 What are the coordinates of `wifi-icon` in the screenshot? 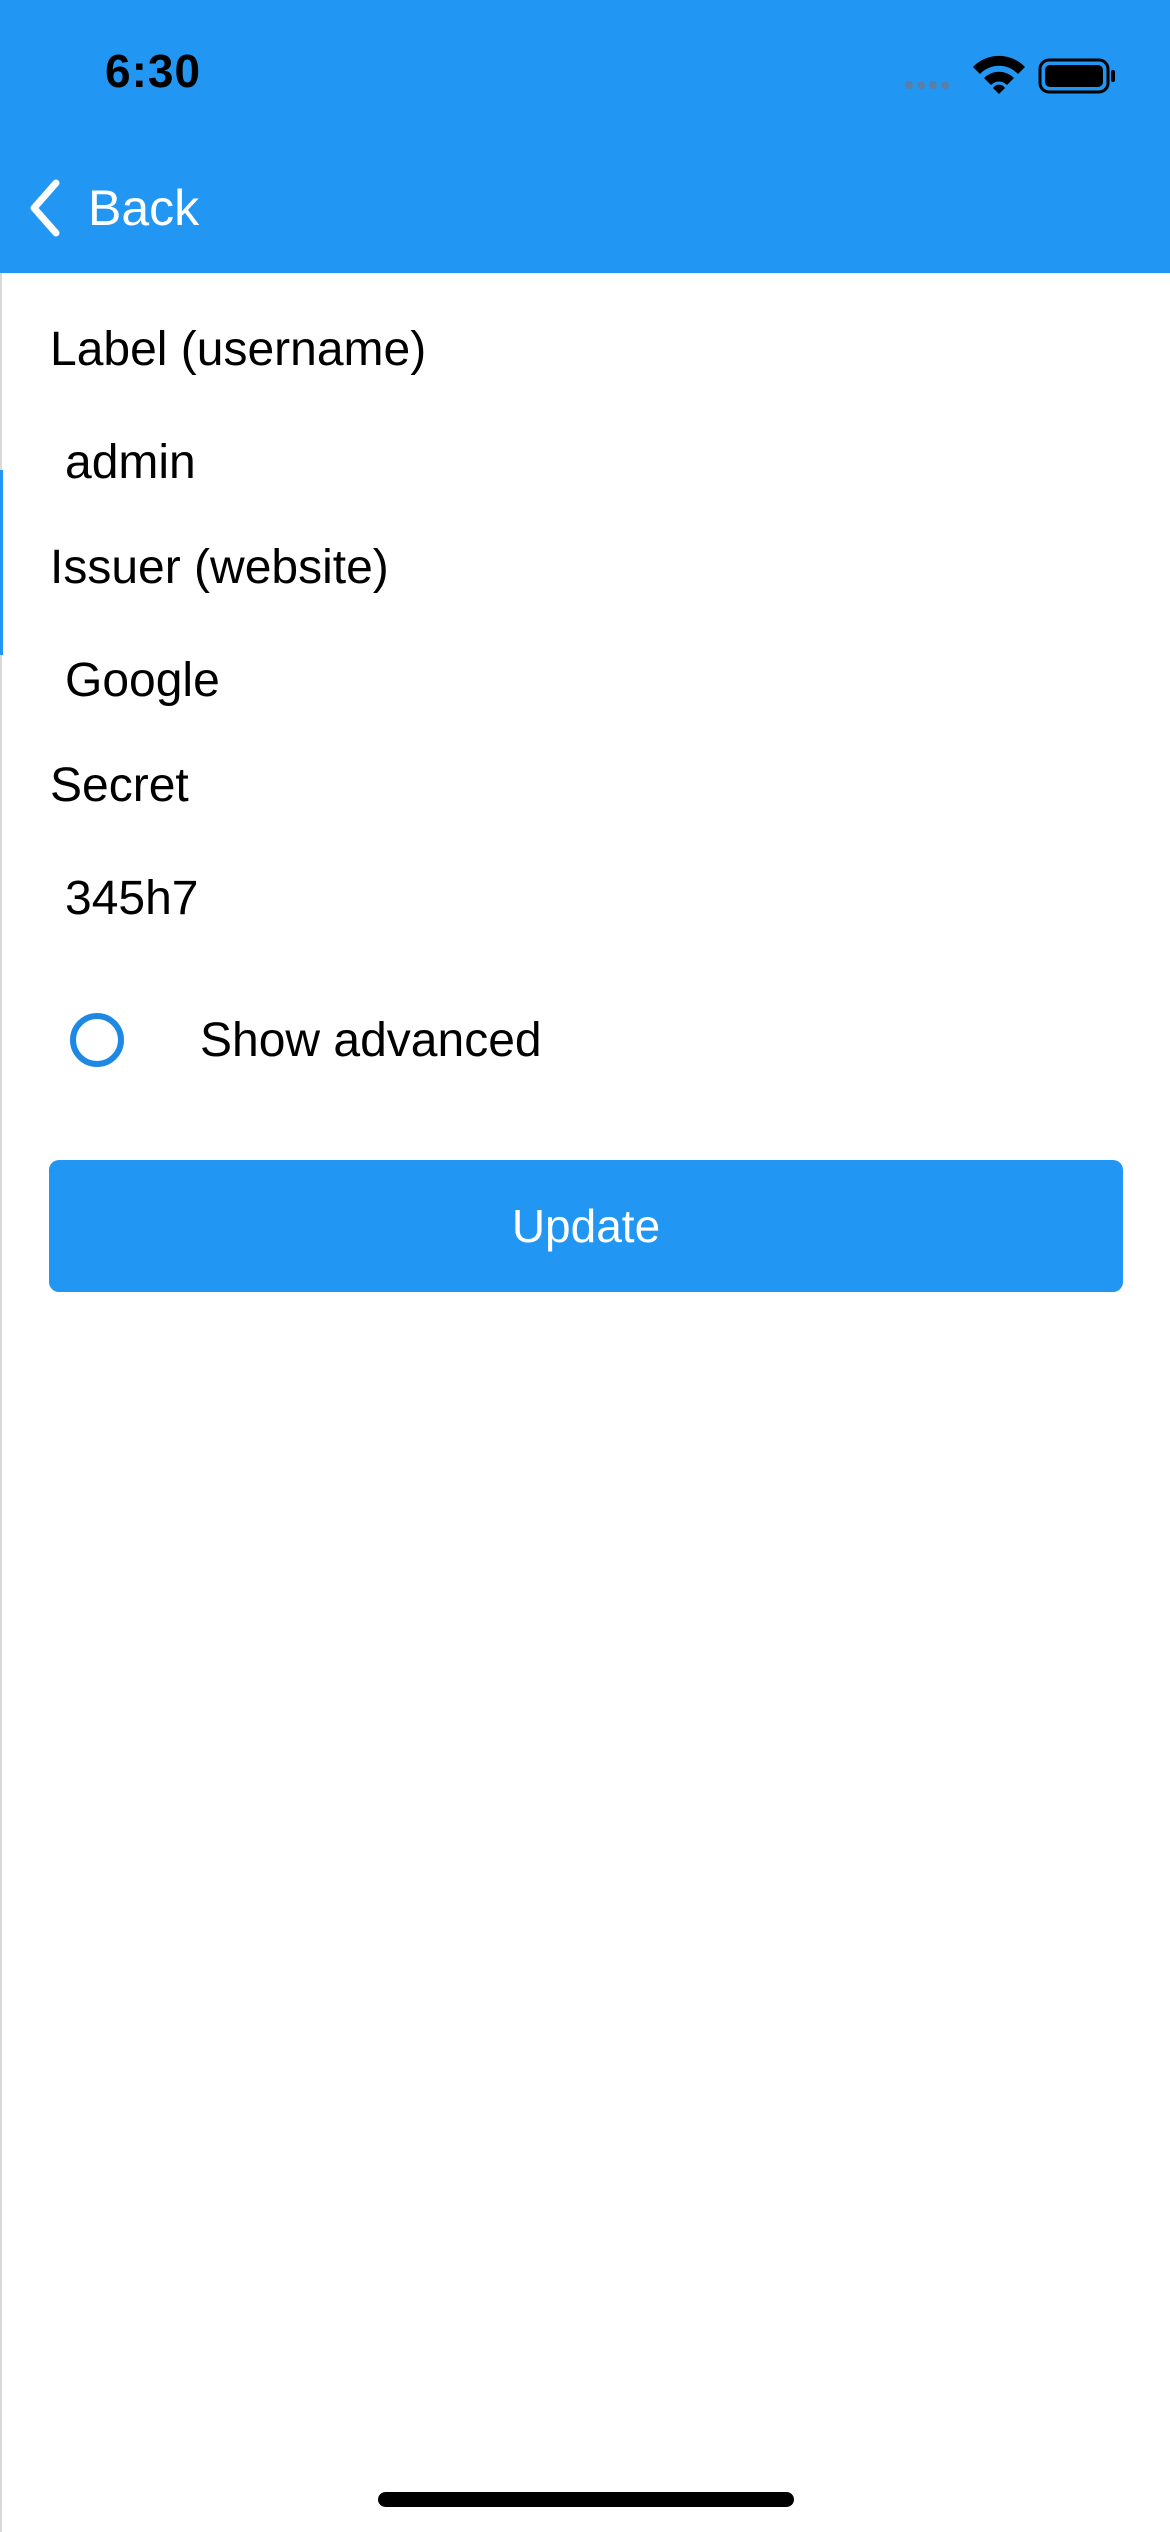 It's located at (999, 74).